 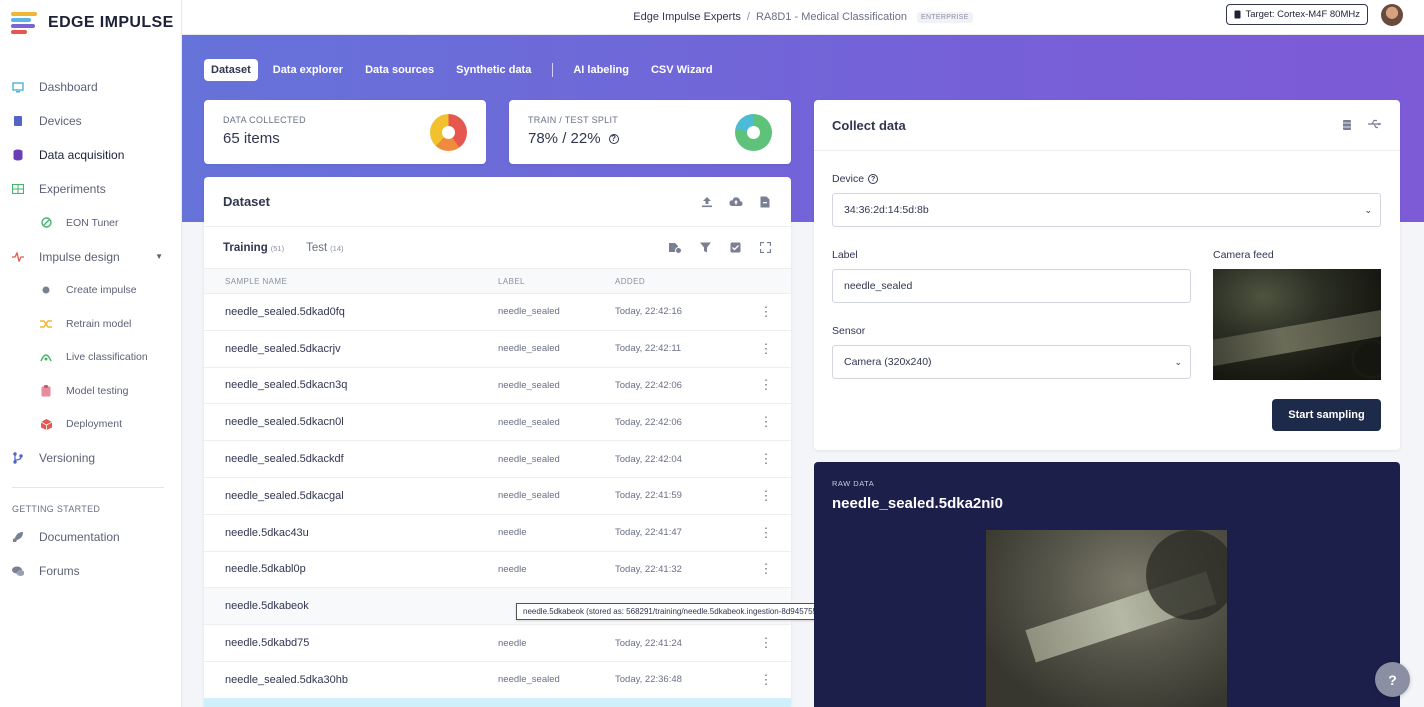 What do you see at coordinates (18, 189) in the screenshot?
I see `table-icon` at bounding box center [18, 189].